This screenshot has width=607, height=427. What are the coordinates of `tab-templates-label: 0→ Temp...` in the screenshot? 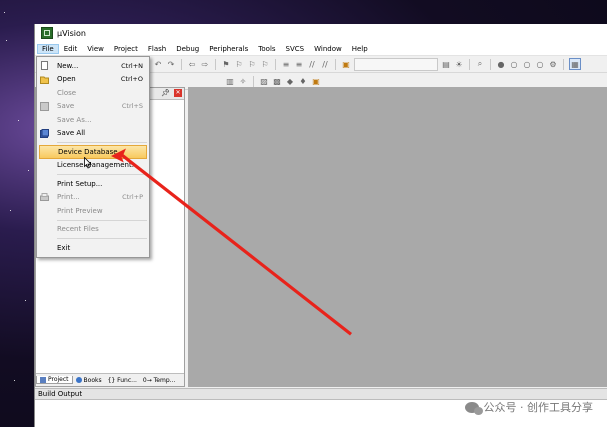 It's located at (159, 380).